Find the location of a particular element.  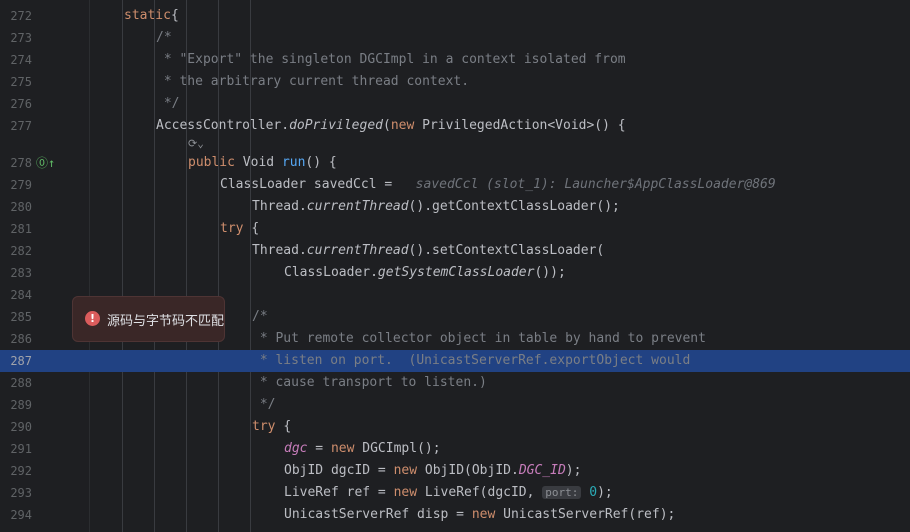

line-number: 273 is located at coordinates (16, 38).